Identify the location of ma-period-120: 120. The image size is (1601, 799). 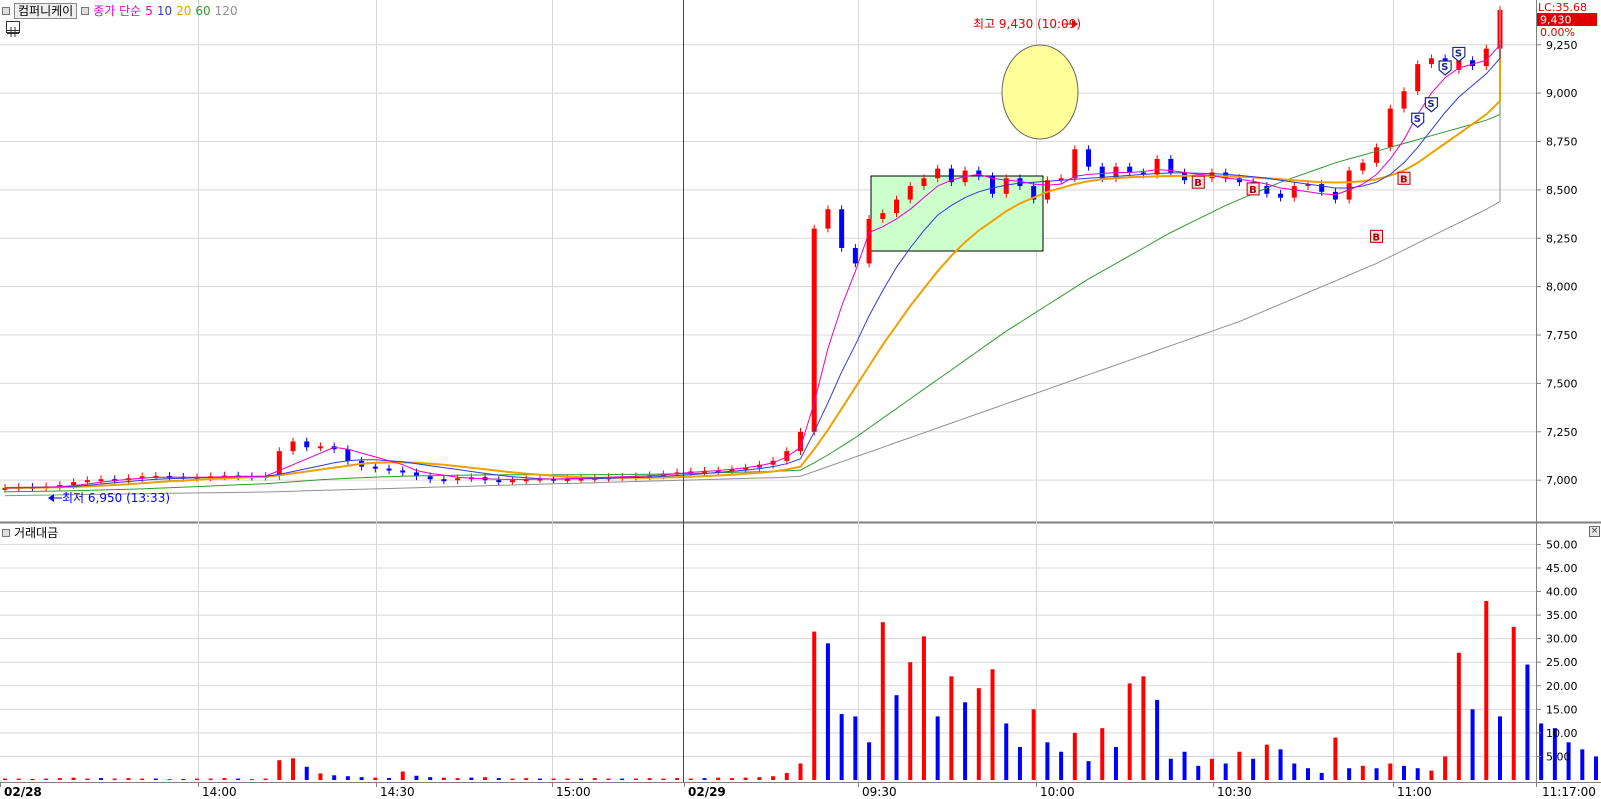
(226, 11).